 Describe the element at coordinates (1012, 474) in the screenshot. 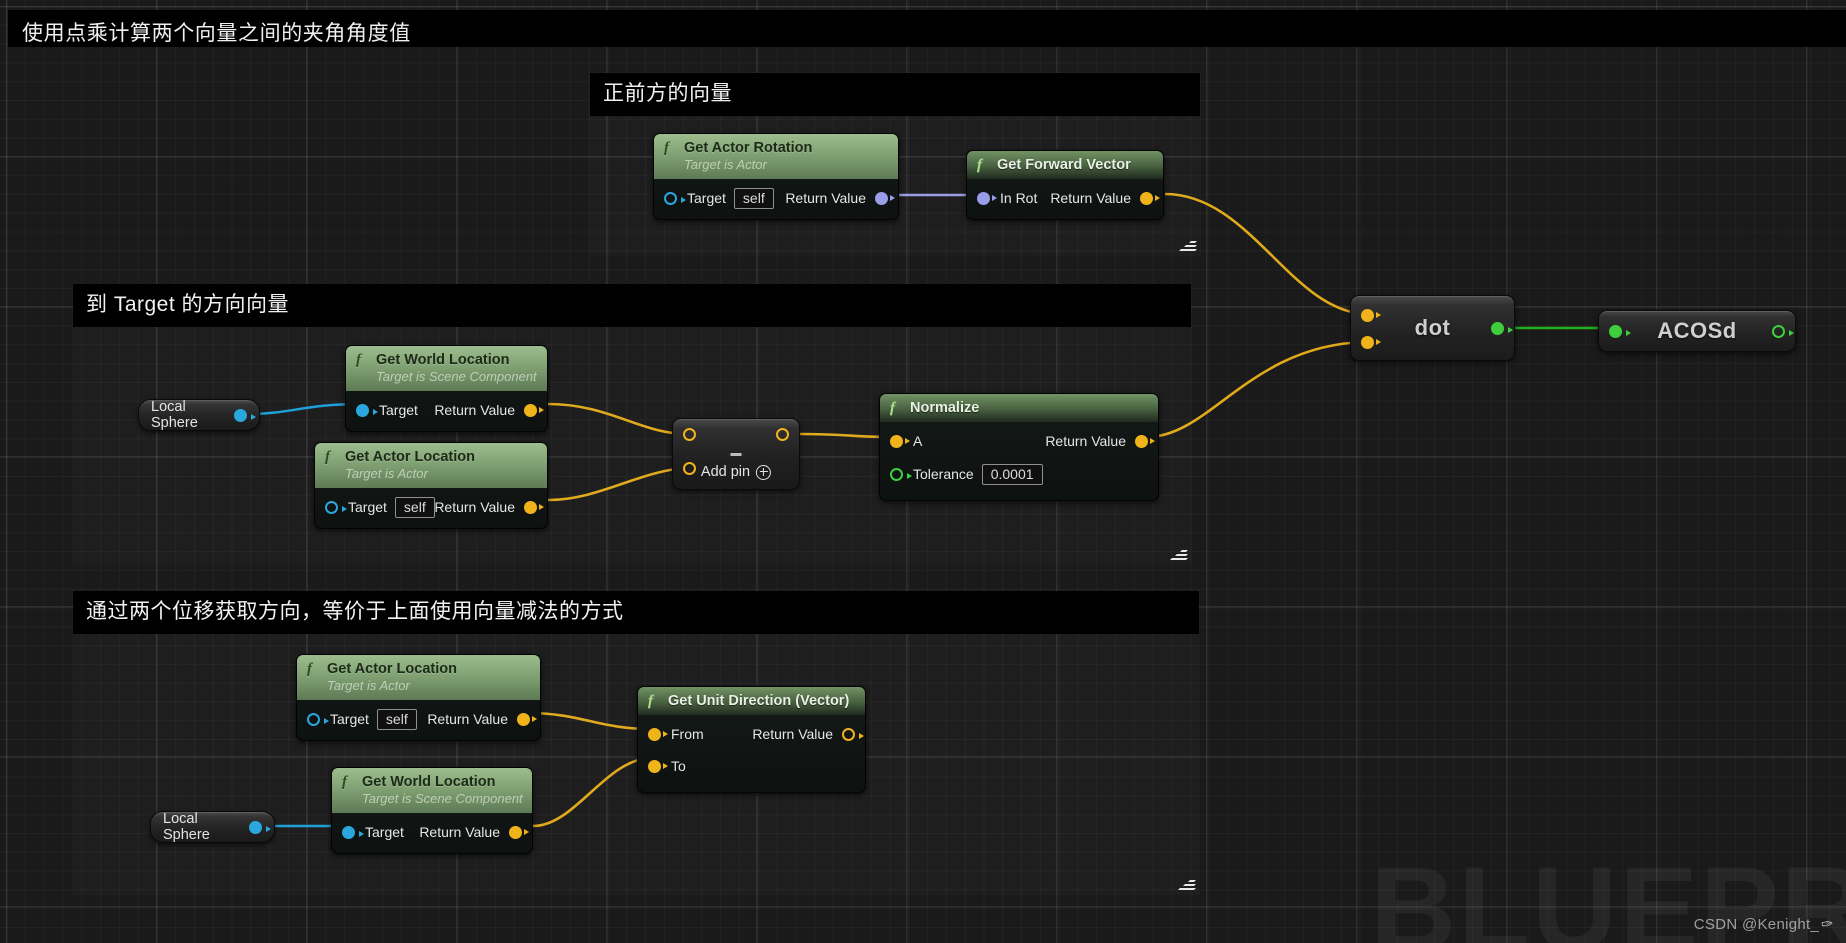

I see `tolerance-value-field: 0.0001` at that location.